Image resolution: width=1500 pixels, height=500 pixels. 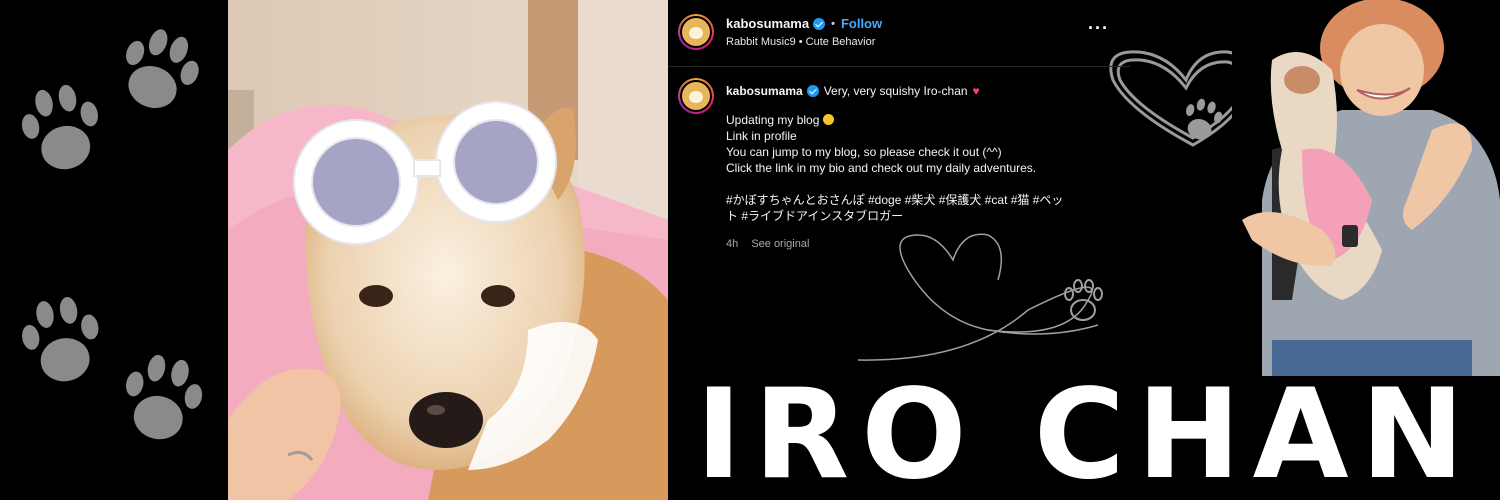 I want to click on see-original-link: See original, so click(x=780, y=244).